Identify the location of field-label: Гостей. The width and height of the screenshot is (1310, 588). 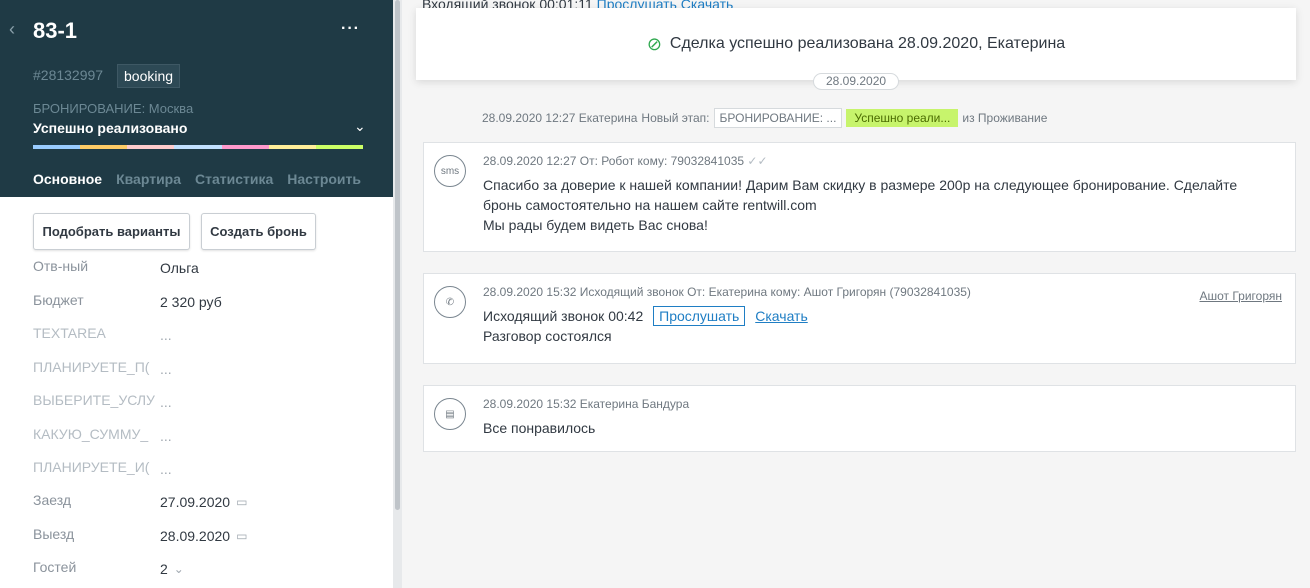
(55, 567).